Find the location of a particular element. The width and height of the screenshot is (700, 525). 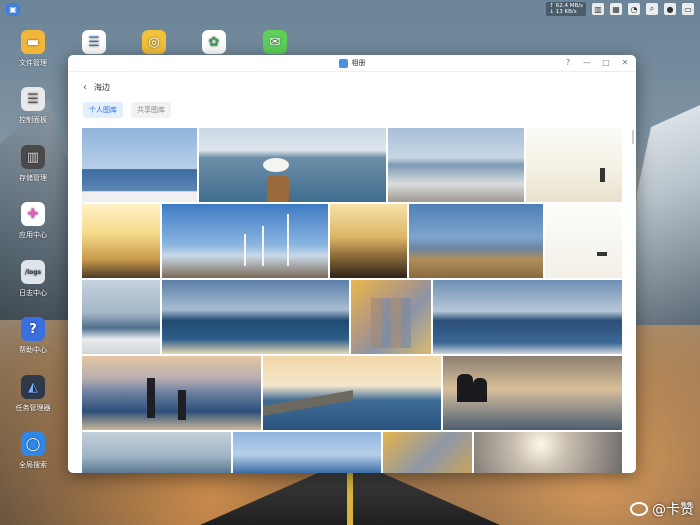

desktop-icon-label: 应用中心 is located at coordinates (33, 235).